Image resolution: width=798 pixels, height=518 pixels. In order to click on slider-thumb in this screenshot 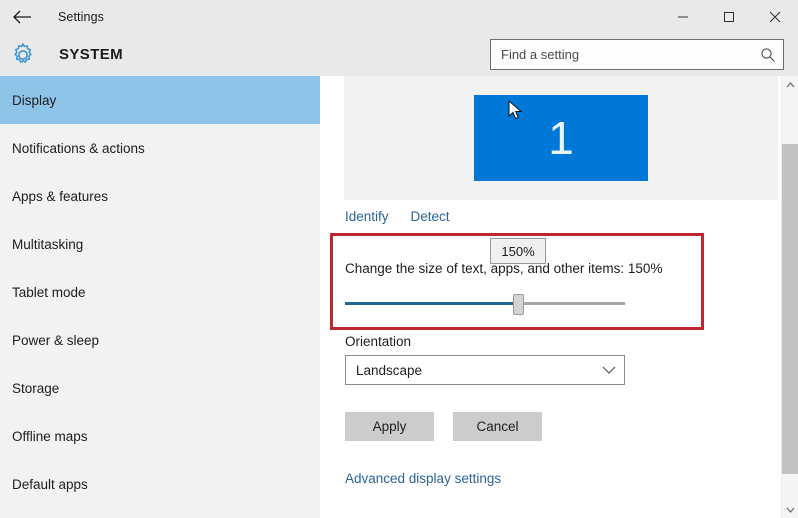, I will do `click(518, 304)`.